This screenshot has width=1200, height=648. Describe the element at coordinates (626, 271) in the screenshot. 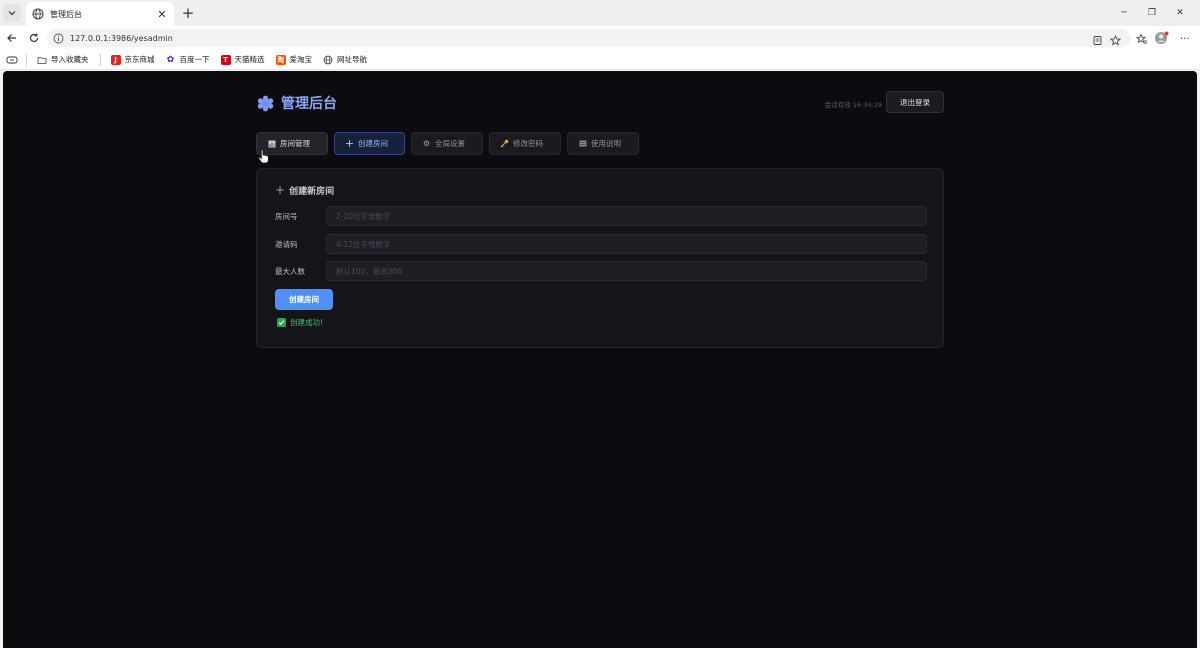

I see `max-users-input` at that location.